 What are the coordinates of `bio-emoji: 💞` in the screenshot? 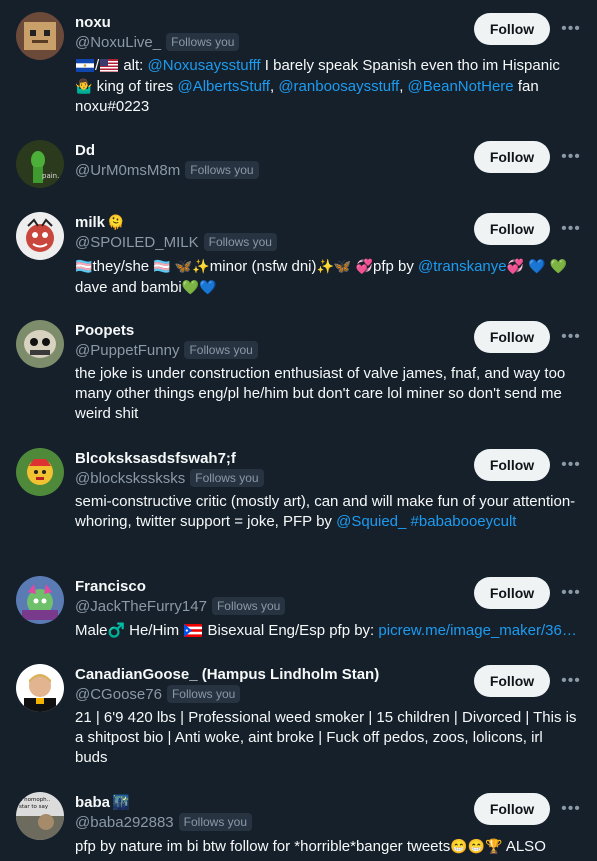 It's located at (364, 266).